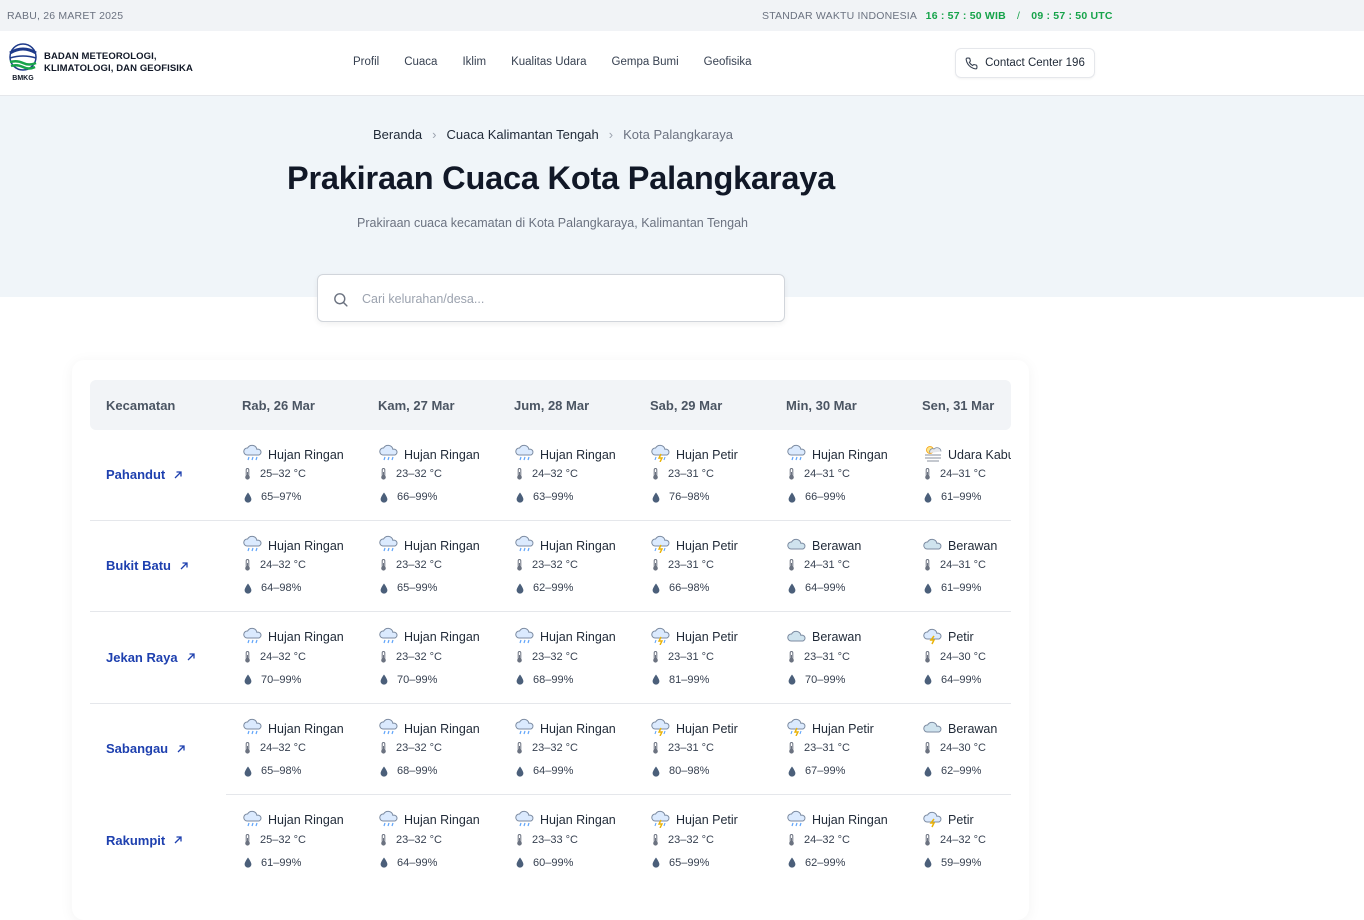 This screenshot has width=1364, height=920. I want to click on humidity-value: 61–99%, so click(281, 862).